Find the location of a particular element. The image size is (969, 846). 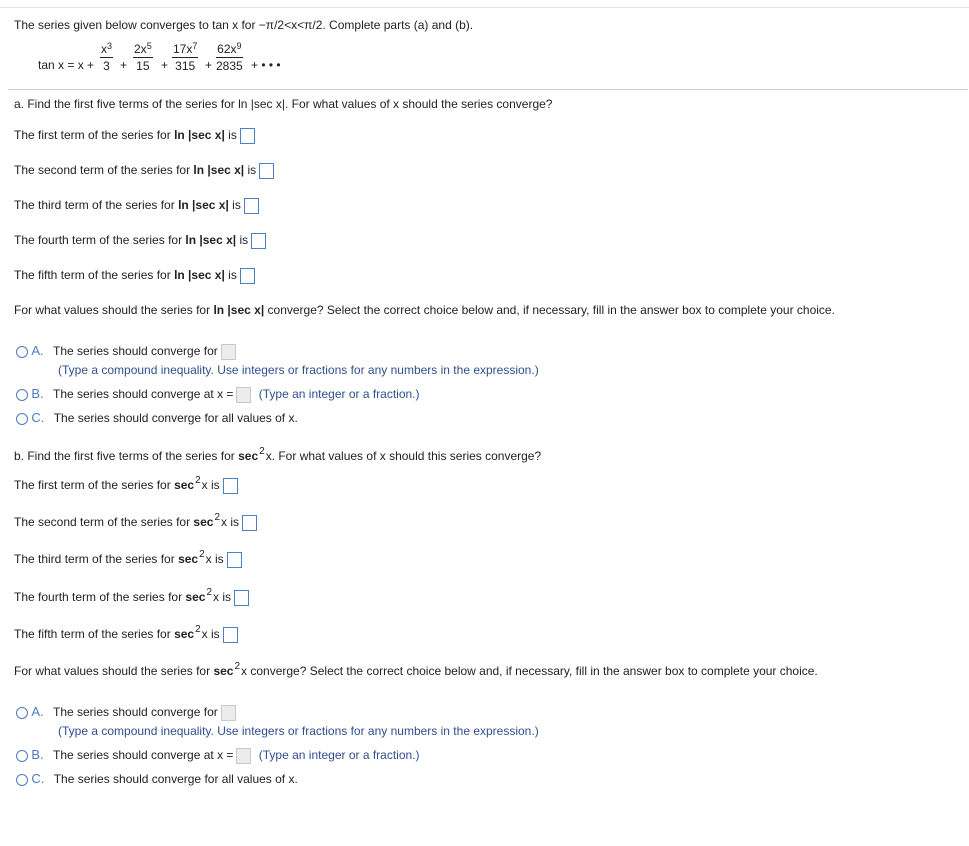

formula-lhs: tan x = x + is located at coordinates (66, 65).